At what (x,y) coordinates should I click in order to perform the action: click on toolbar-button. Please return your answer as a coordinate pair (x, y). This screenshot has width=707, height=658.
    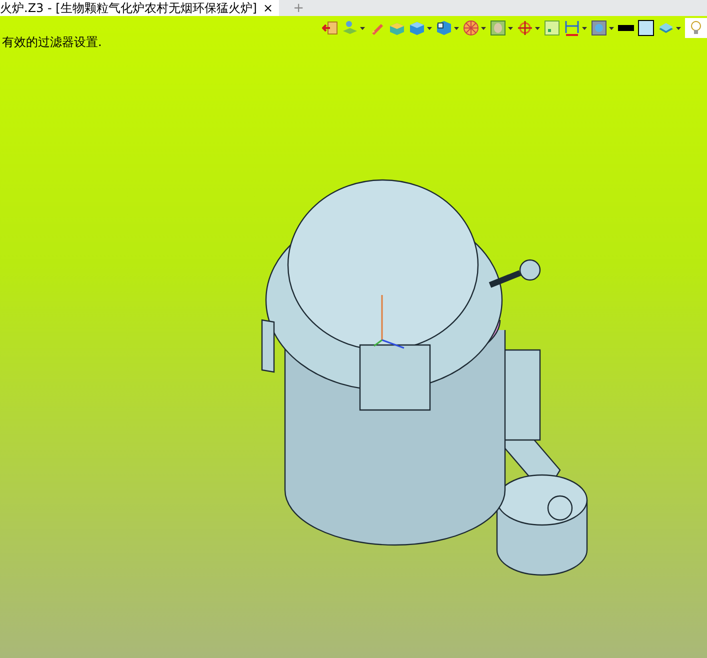
    Looking at the image, I should click on (646, 28).